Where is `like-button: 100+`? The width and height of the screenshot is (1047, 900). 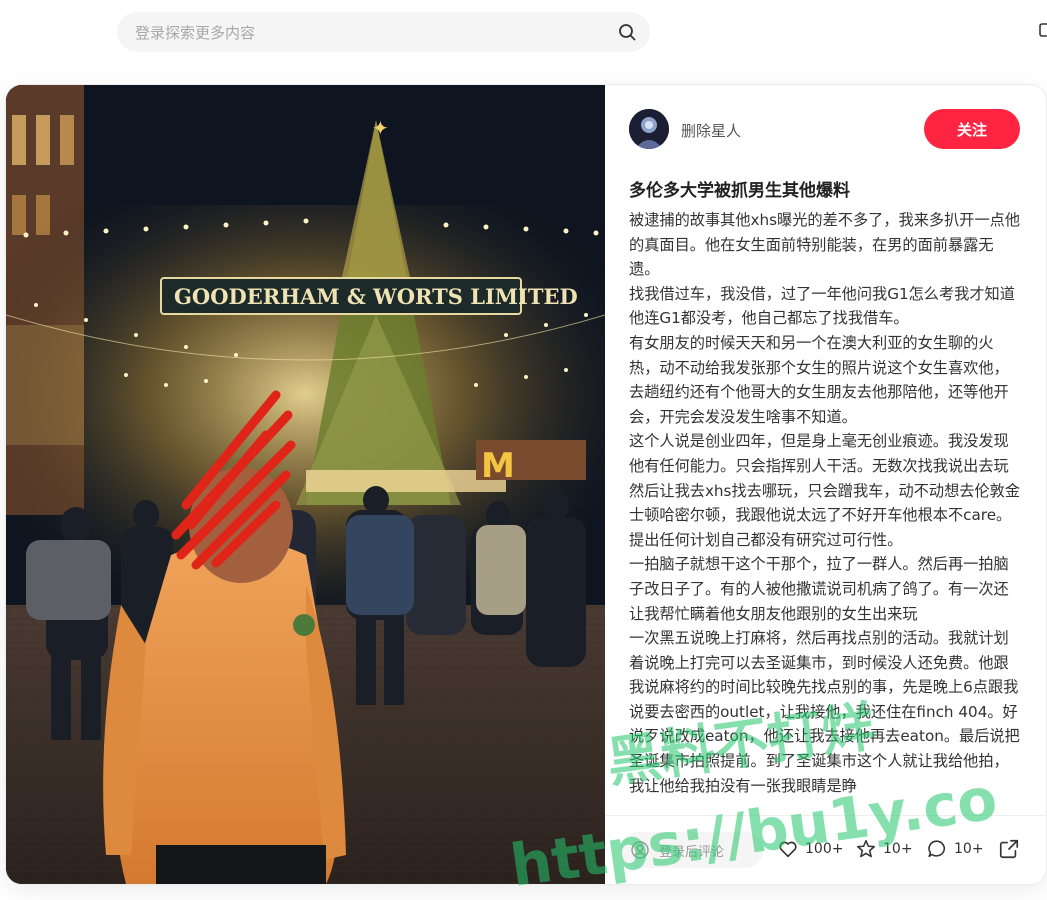 like-button: 100+ is located at coordinates (810, 849).